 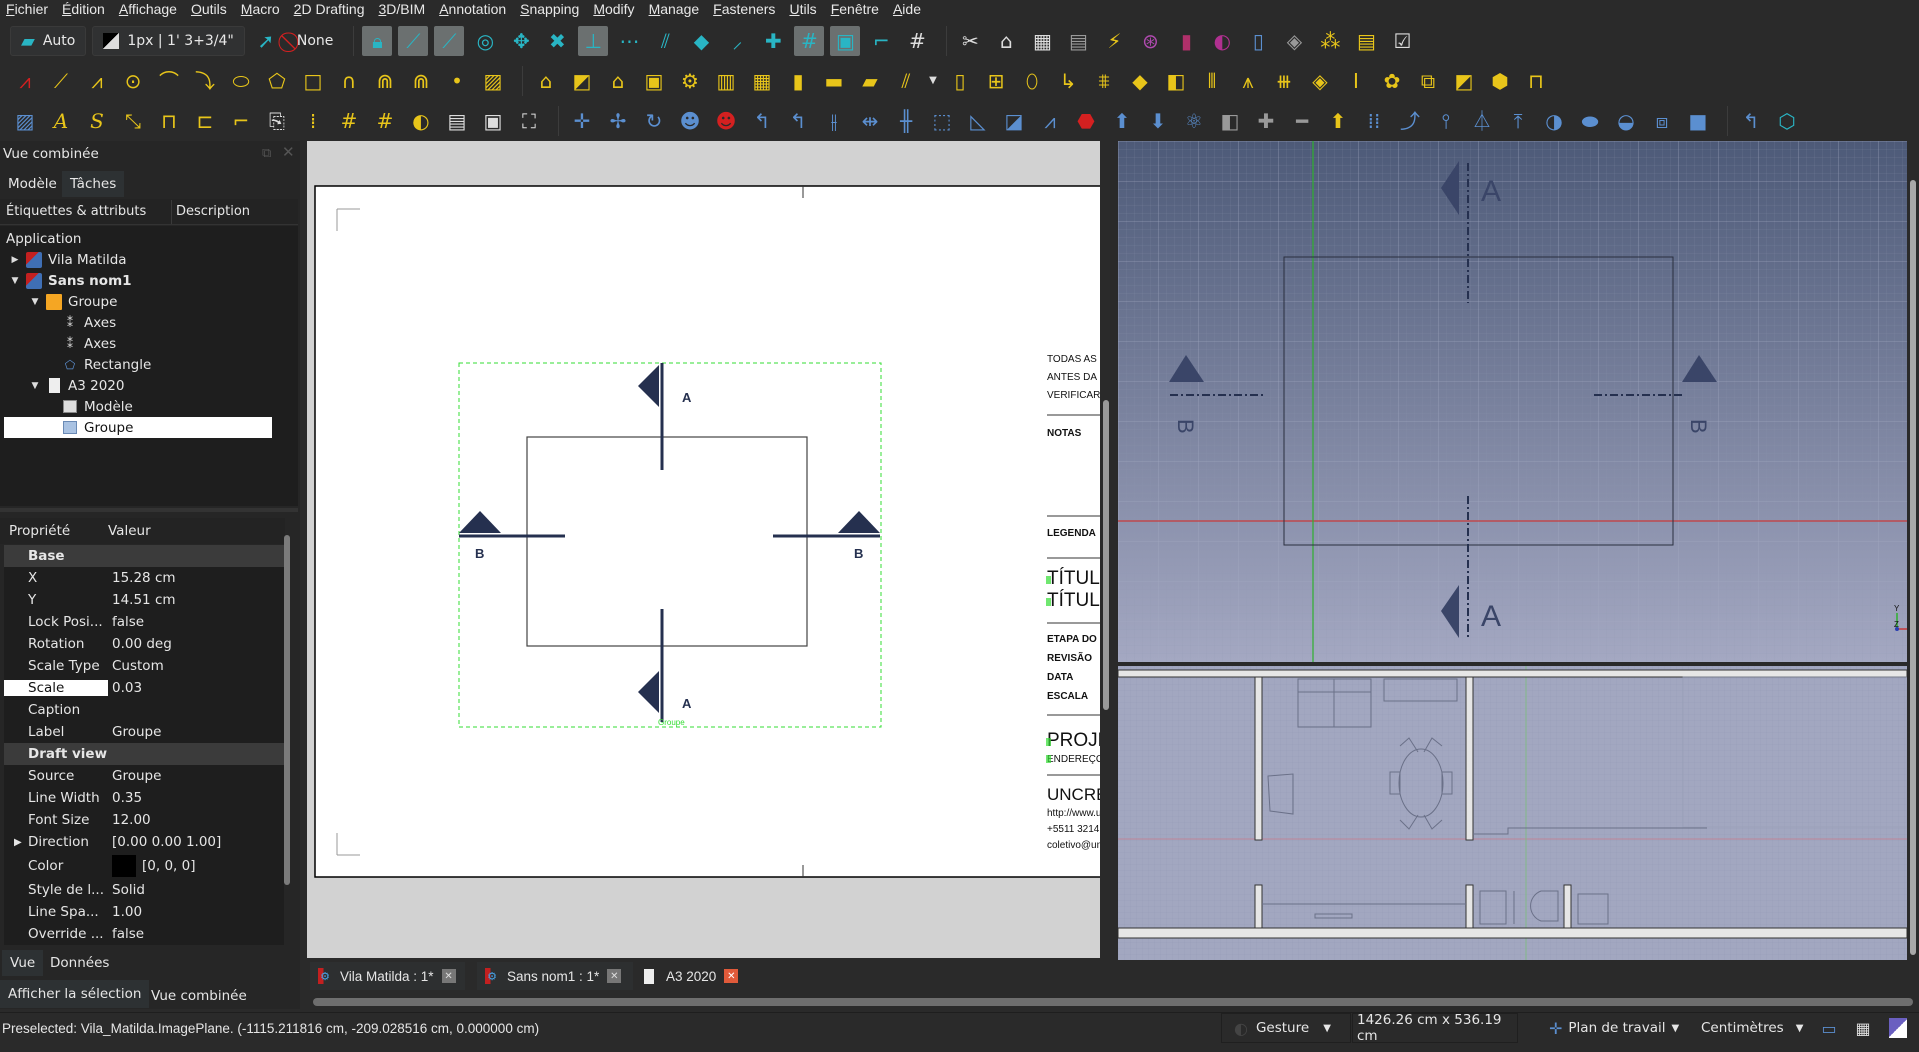 I want to click on float-panel-icon: ⧉, so click(x=266, y=153).